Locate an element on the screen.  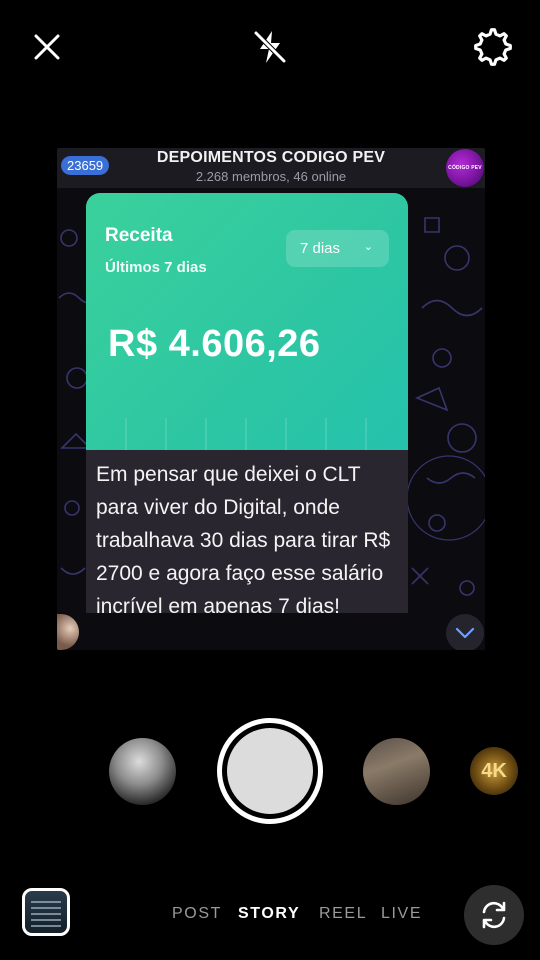
effect-thumbnail-4k: 4K is located at coordinates (494, 771).